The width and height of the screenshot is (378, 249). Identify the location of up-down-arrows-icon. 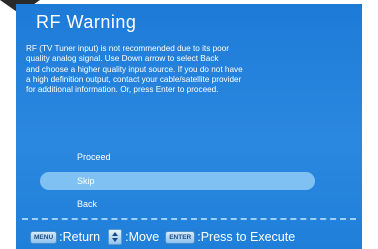
(115, 237).